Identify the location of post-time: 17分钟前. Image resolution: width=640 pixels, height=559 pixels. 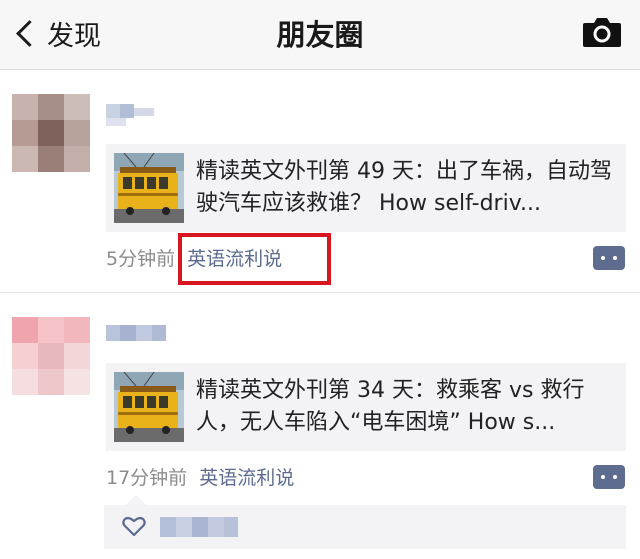
(147, 478).